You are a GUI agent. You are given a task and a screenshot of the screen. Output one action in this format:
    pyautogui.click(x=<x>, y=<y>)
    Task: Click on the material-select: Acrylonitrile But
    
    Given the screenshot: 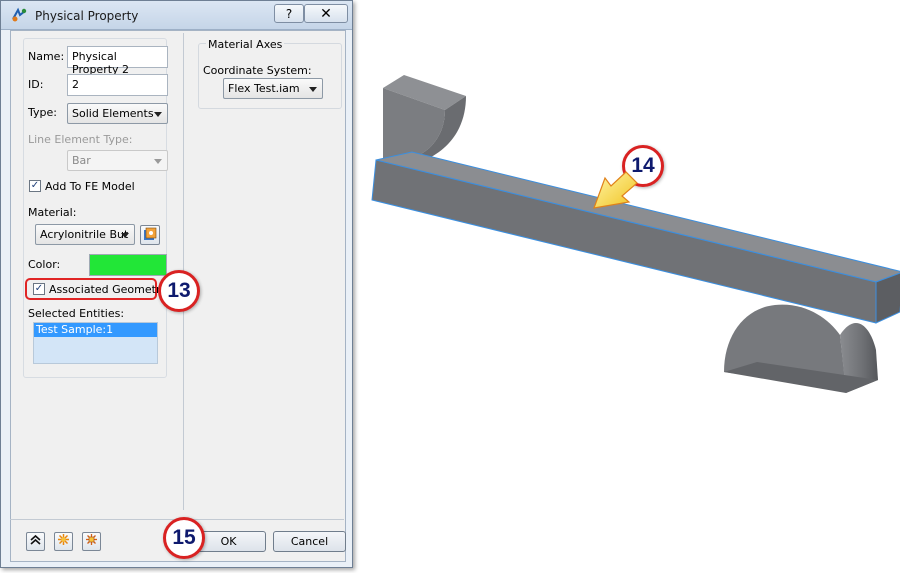 What is the action you would take?
    pyautogui.click(x=85, y=234)
    